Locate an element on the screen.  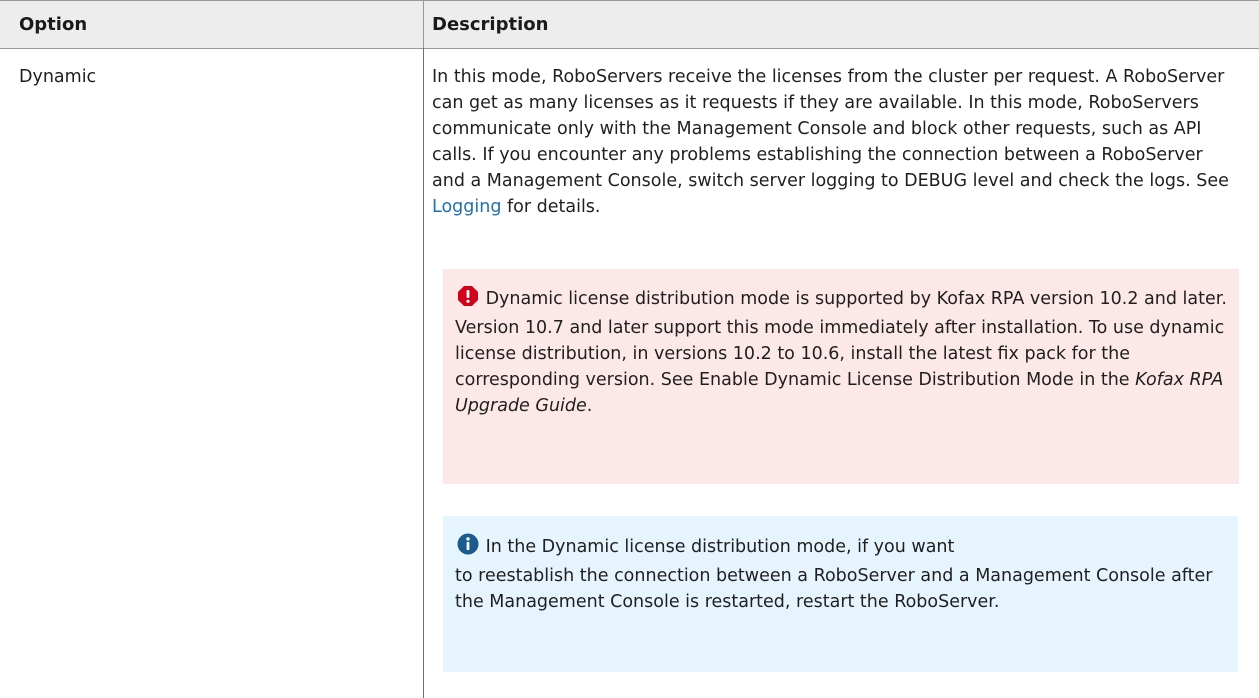
column-header-option: Option is located at coordinates (53, 24).